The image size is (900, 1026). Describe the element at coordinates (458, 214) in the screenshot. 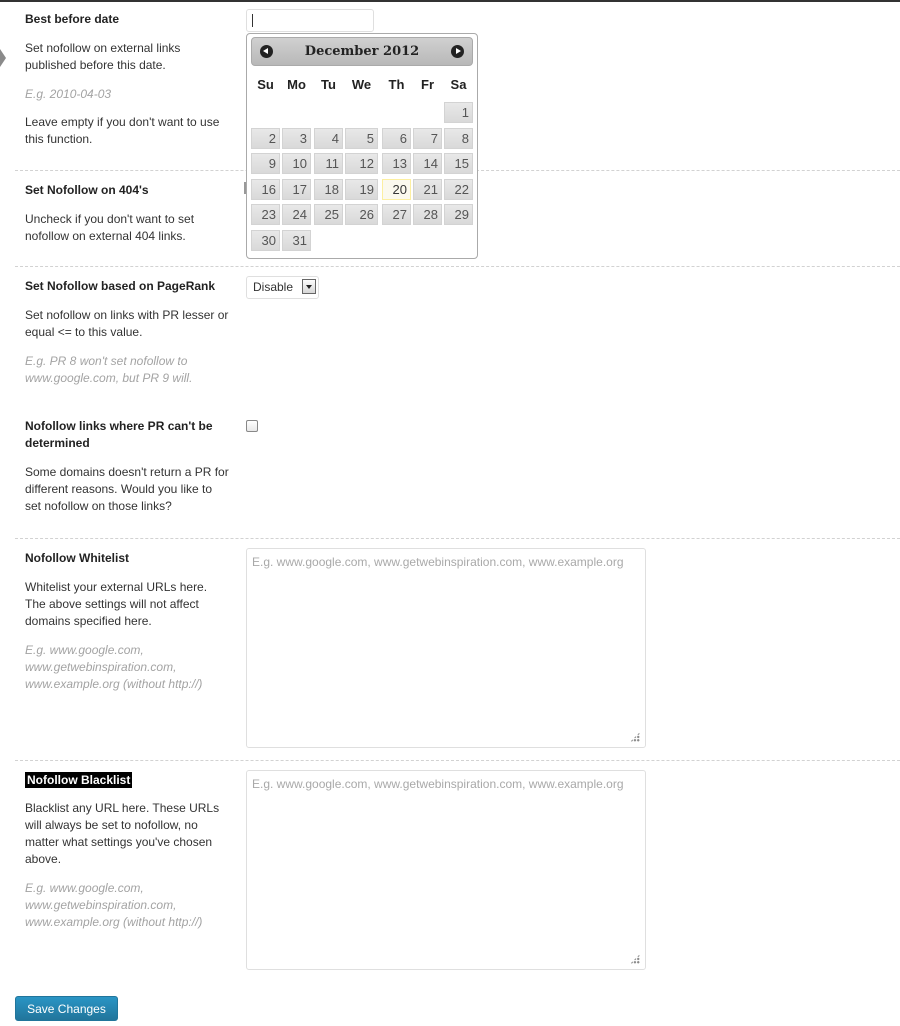

I see `calendar-day: 29` at that location.